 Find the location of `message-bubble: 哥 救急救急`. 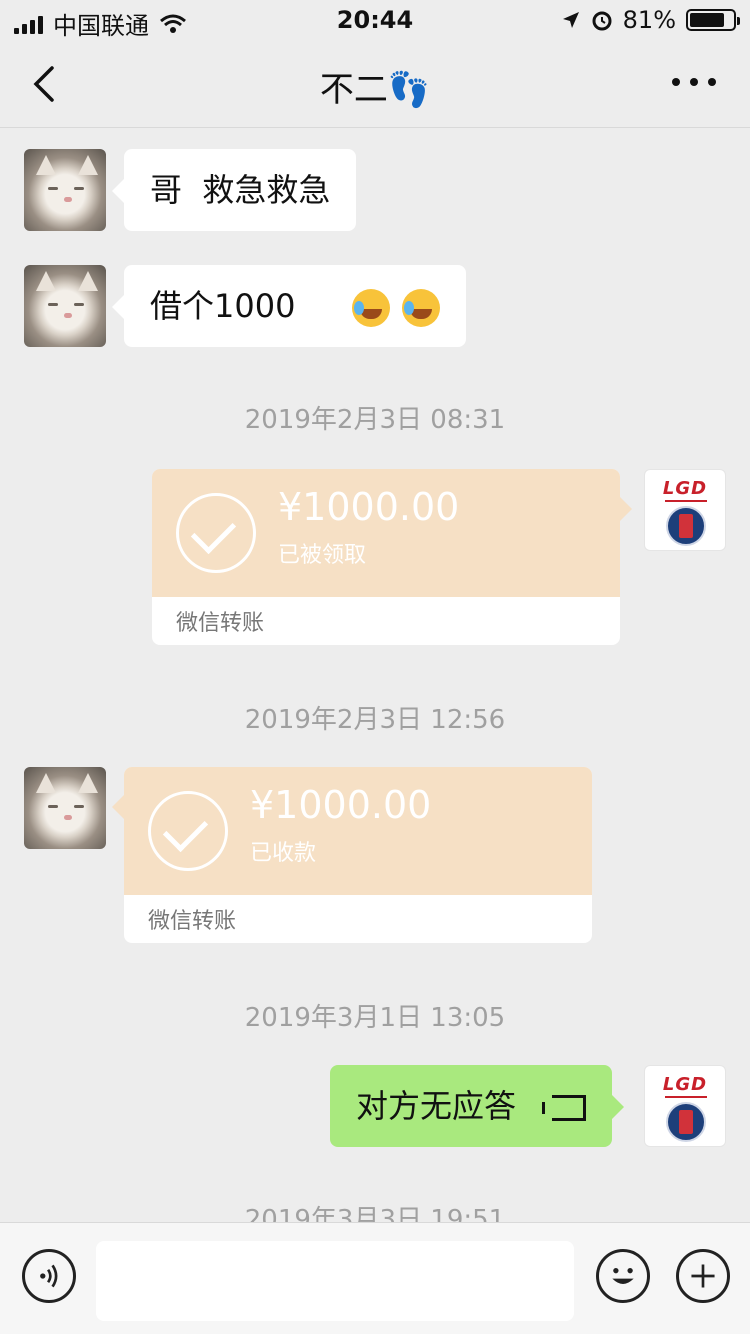

message-bubble: 哥 救急救急 is located at coordinates (234, 190).